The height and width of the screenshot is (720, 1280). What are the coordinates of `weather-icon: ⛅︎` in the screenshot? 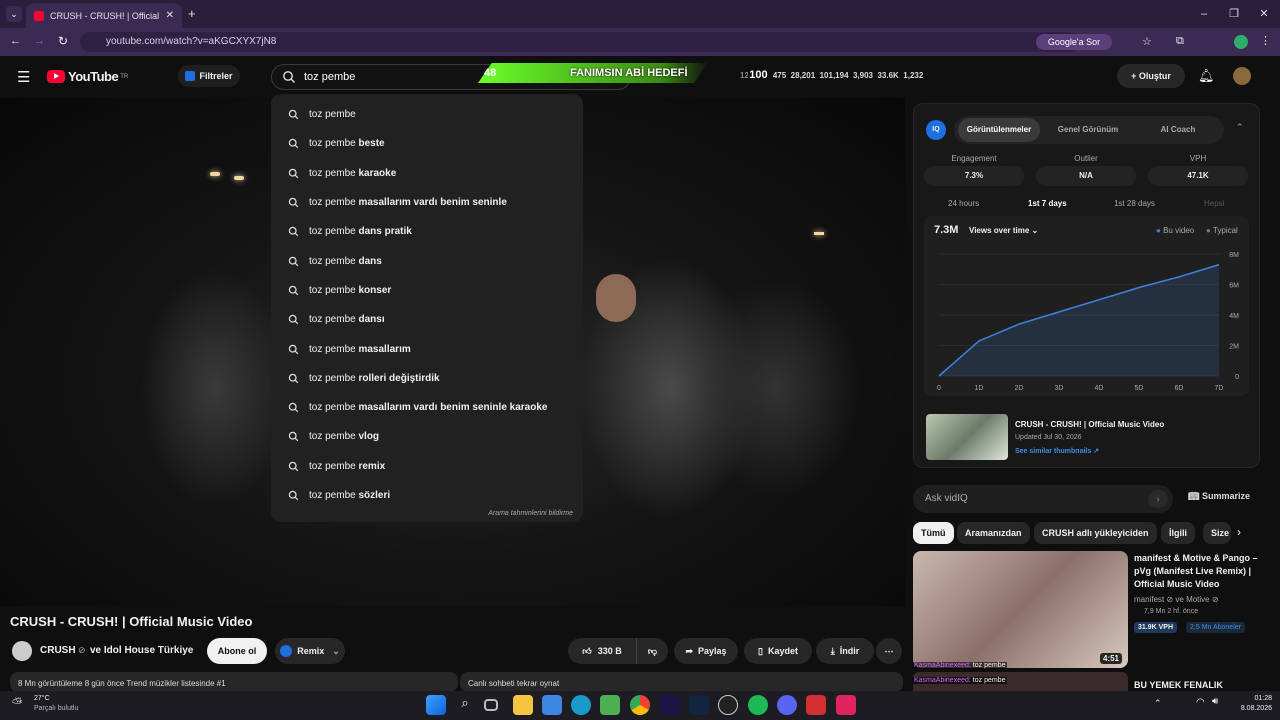 It's located at (17, 703).